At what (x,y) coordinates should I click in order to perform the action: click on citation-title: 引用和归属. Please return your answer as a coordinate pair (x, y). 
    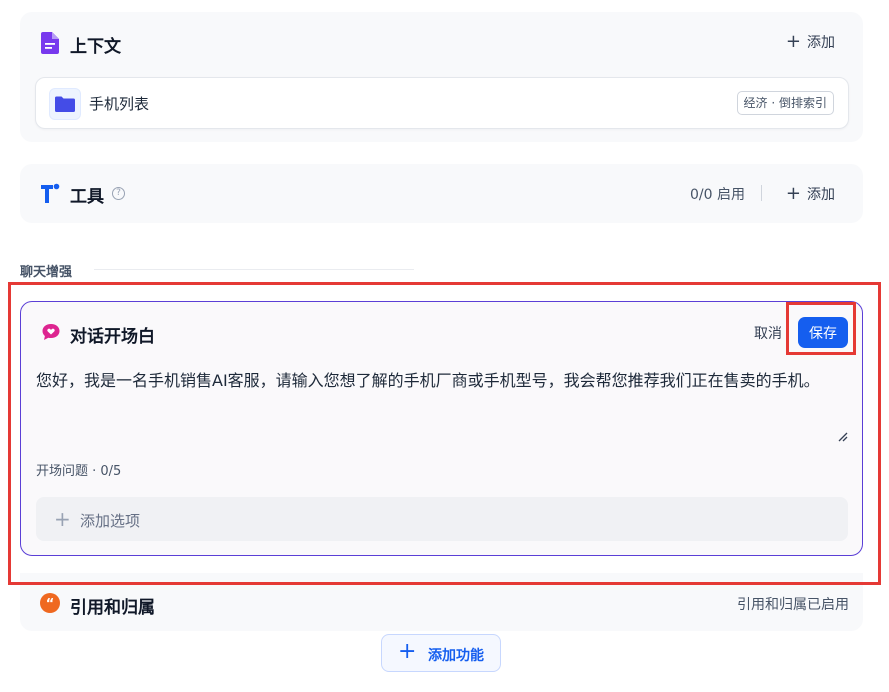
    Looking at the image, I should click on (112, 608).